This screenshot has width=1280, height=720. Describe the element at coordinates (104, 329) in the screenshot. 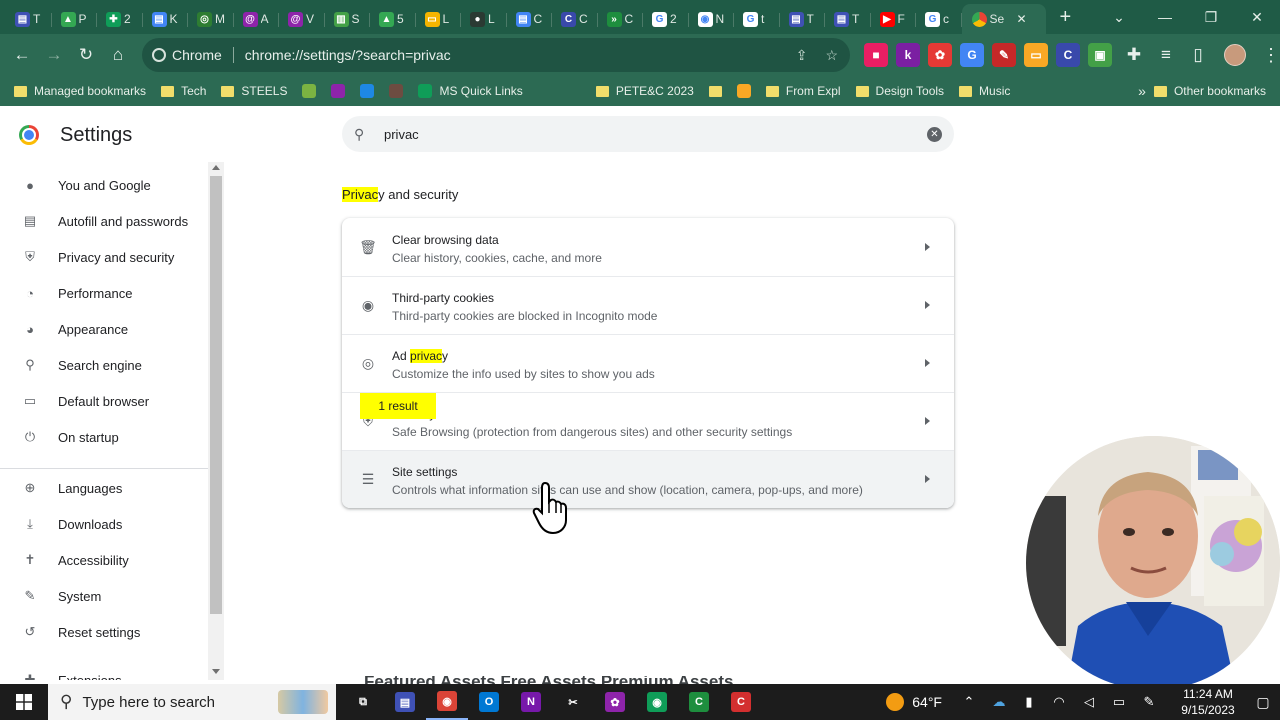

I see `sidebar-item-appearance: ◕ Appearance` at that location.